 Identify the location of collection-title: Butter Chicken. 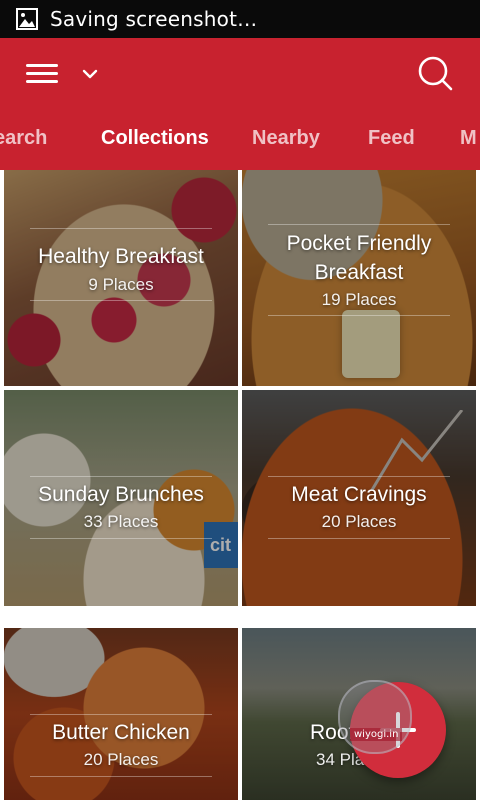
(121, 732).